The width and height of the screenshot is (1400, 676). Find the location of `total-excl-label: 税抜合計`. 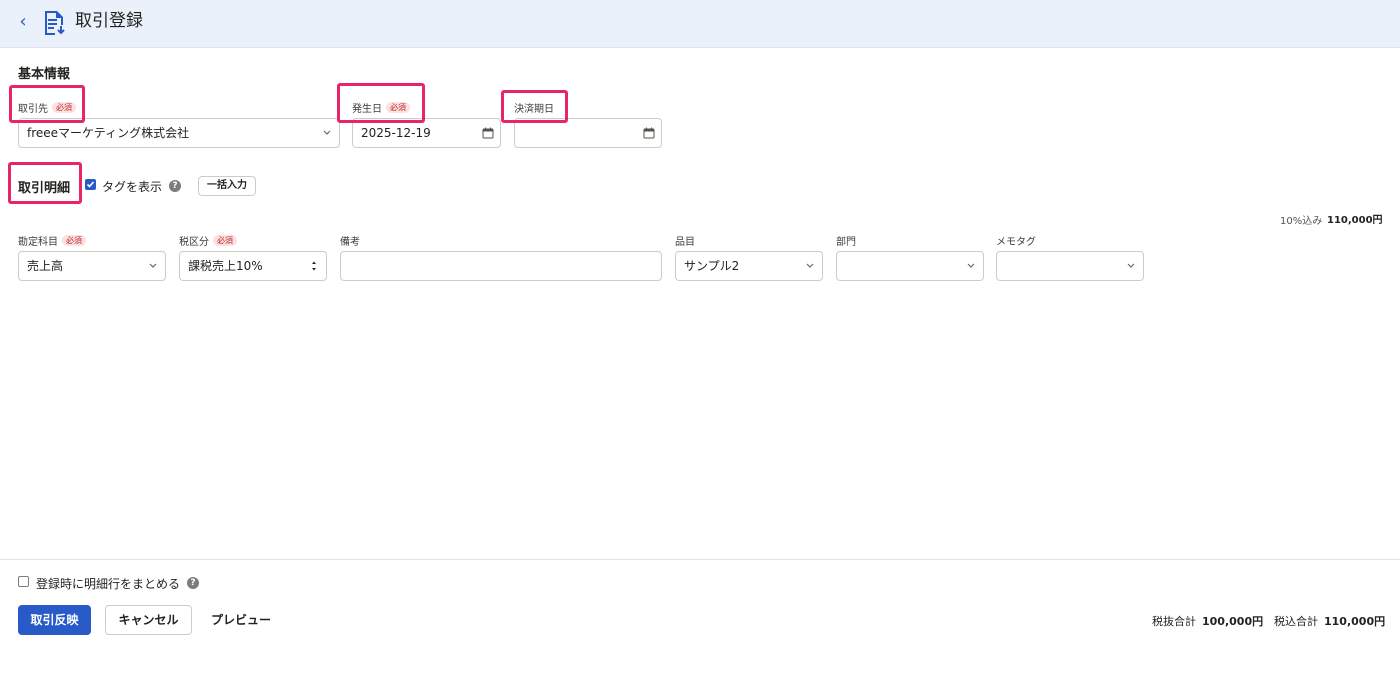

total-excl-label: 税抜合計 is located at coordinates (1174, 621).